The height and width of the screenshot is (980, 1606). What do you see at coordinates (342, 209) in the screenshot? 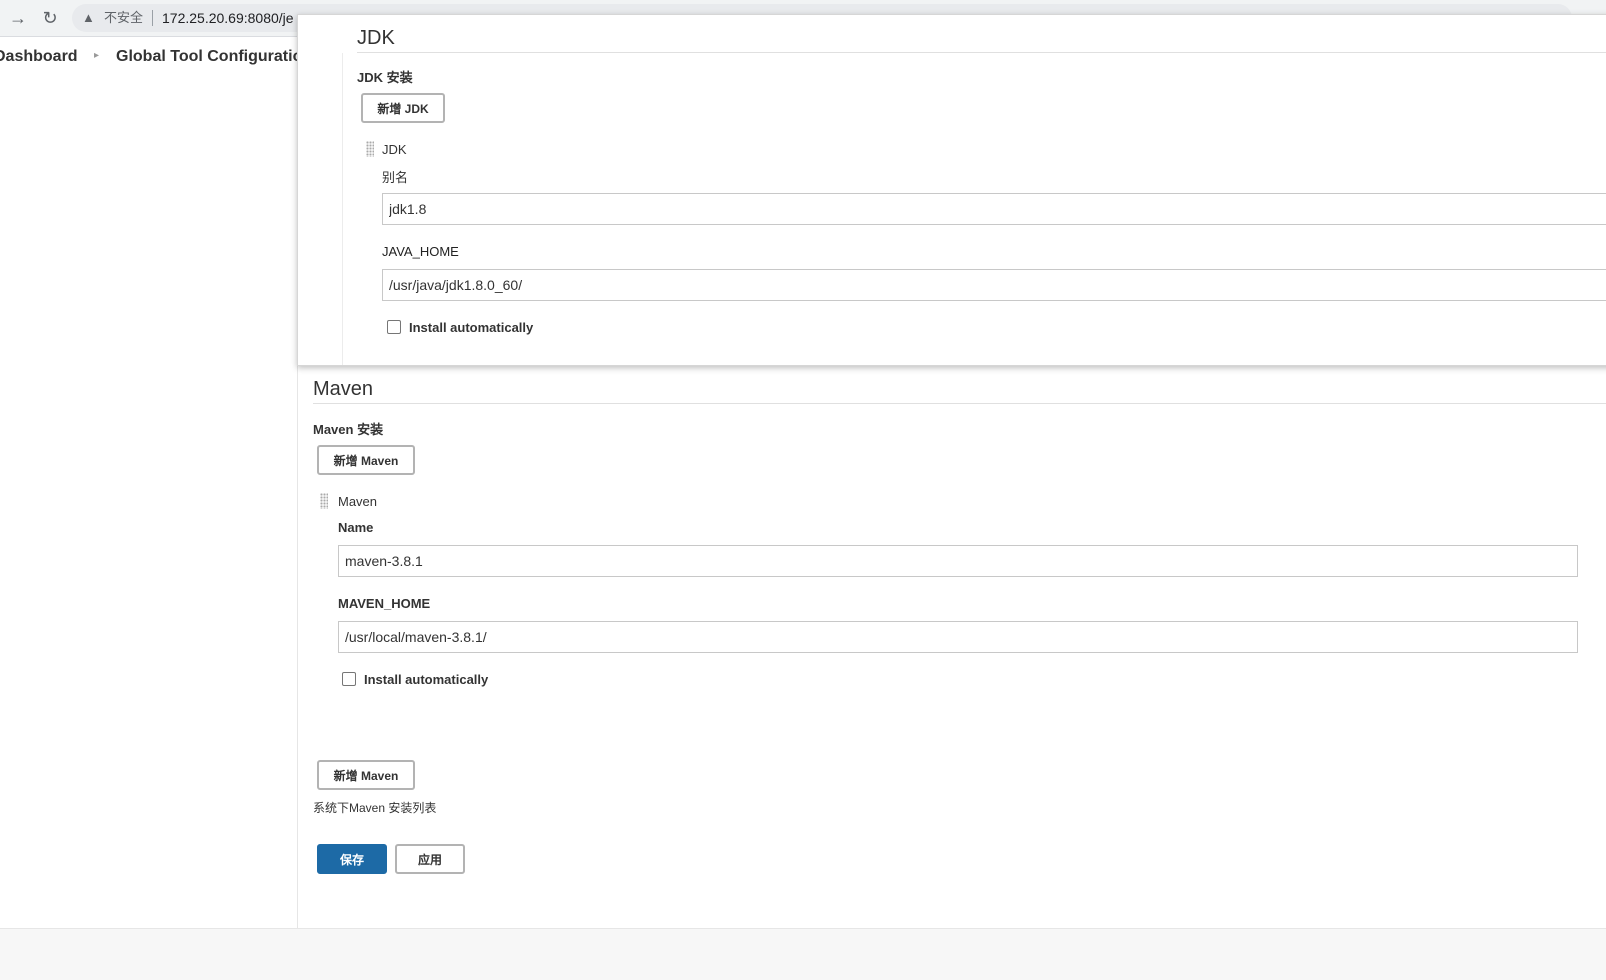
I see `jdk-indent-line` at bounding box center [342, 209].